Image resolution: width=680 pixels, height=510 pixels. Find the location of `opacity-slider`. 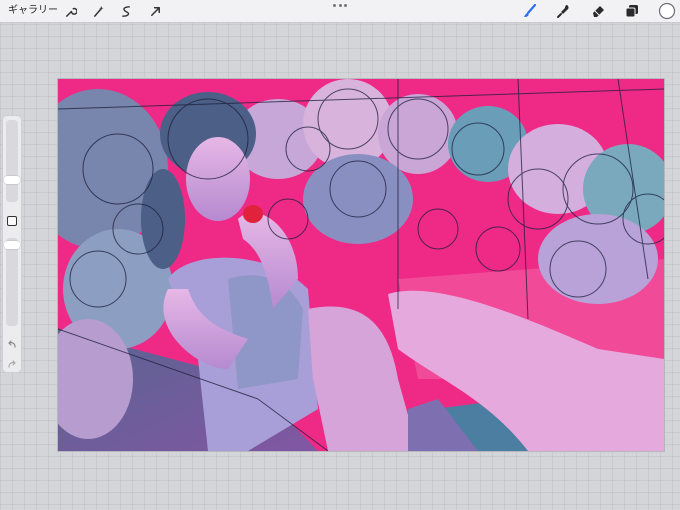

opacity-slider is located at coordinates (12, 282).